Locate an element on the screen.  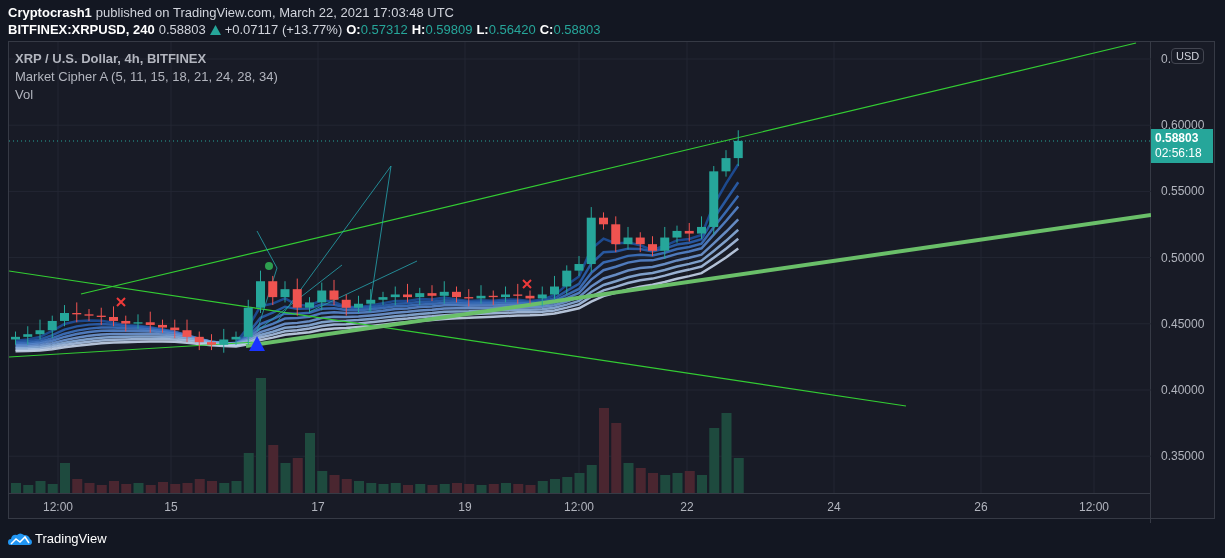
author-name: Cryptocrash1 is located at coordinates (50, 12).